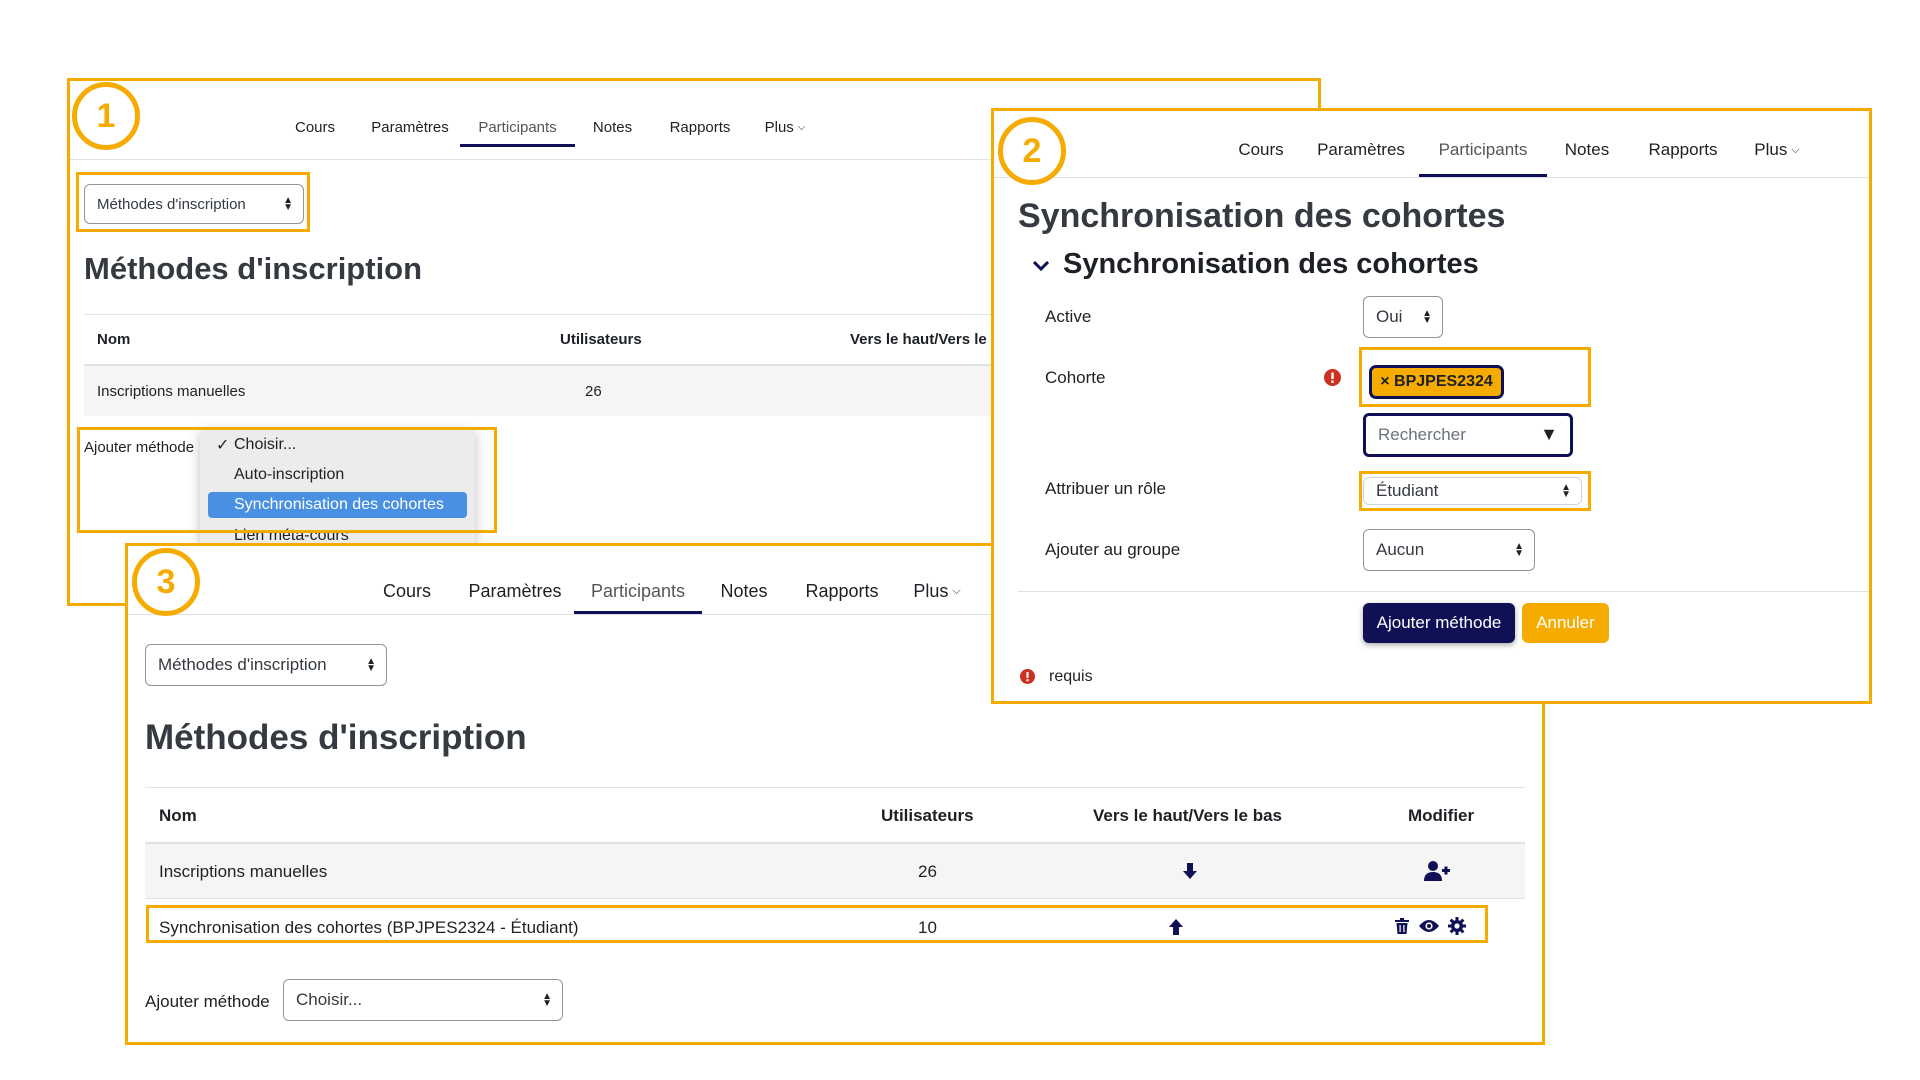  What do you see at coordinates (1105, 488) in the screenshot?
I see `role-label: Attribuer un rôle` at bounding box center [1105, 488].